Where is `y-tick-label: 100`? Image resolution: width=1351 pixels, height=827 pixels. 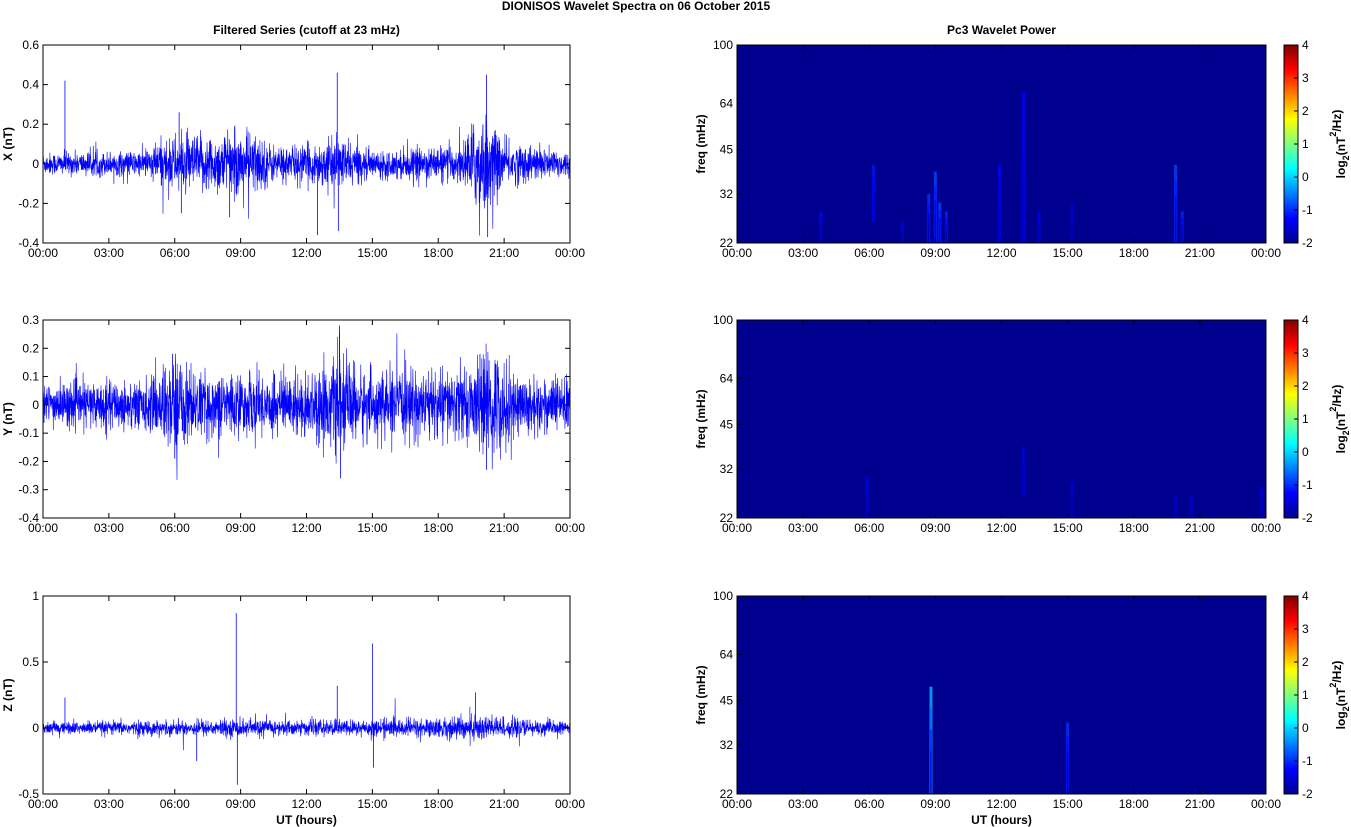
y-tick-label: 100 is located at coordinates (723, 320).